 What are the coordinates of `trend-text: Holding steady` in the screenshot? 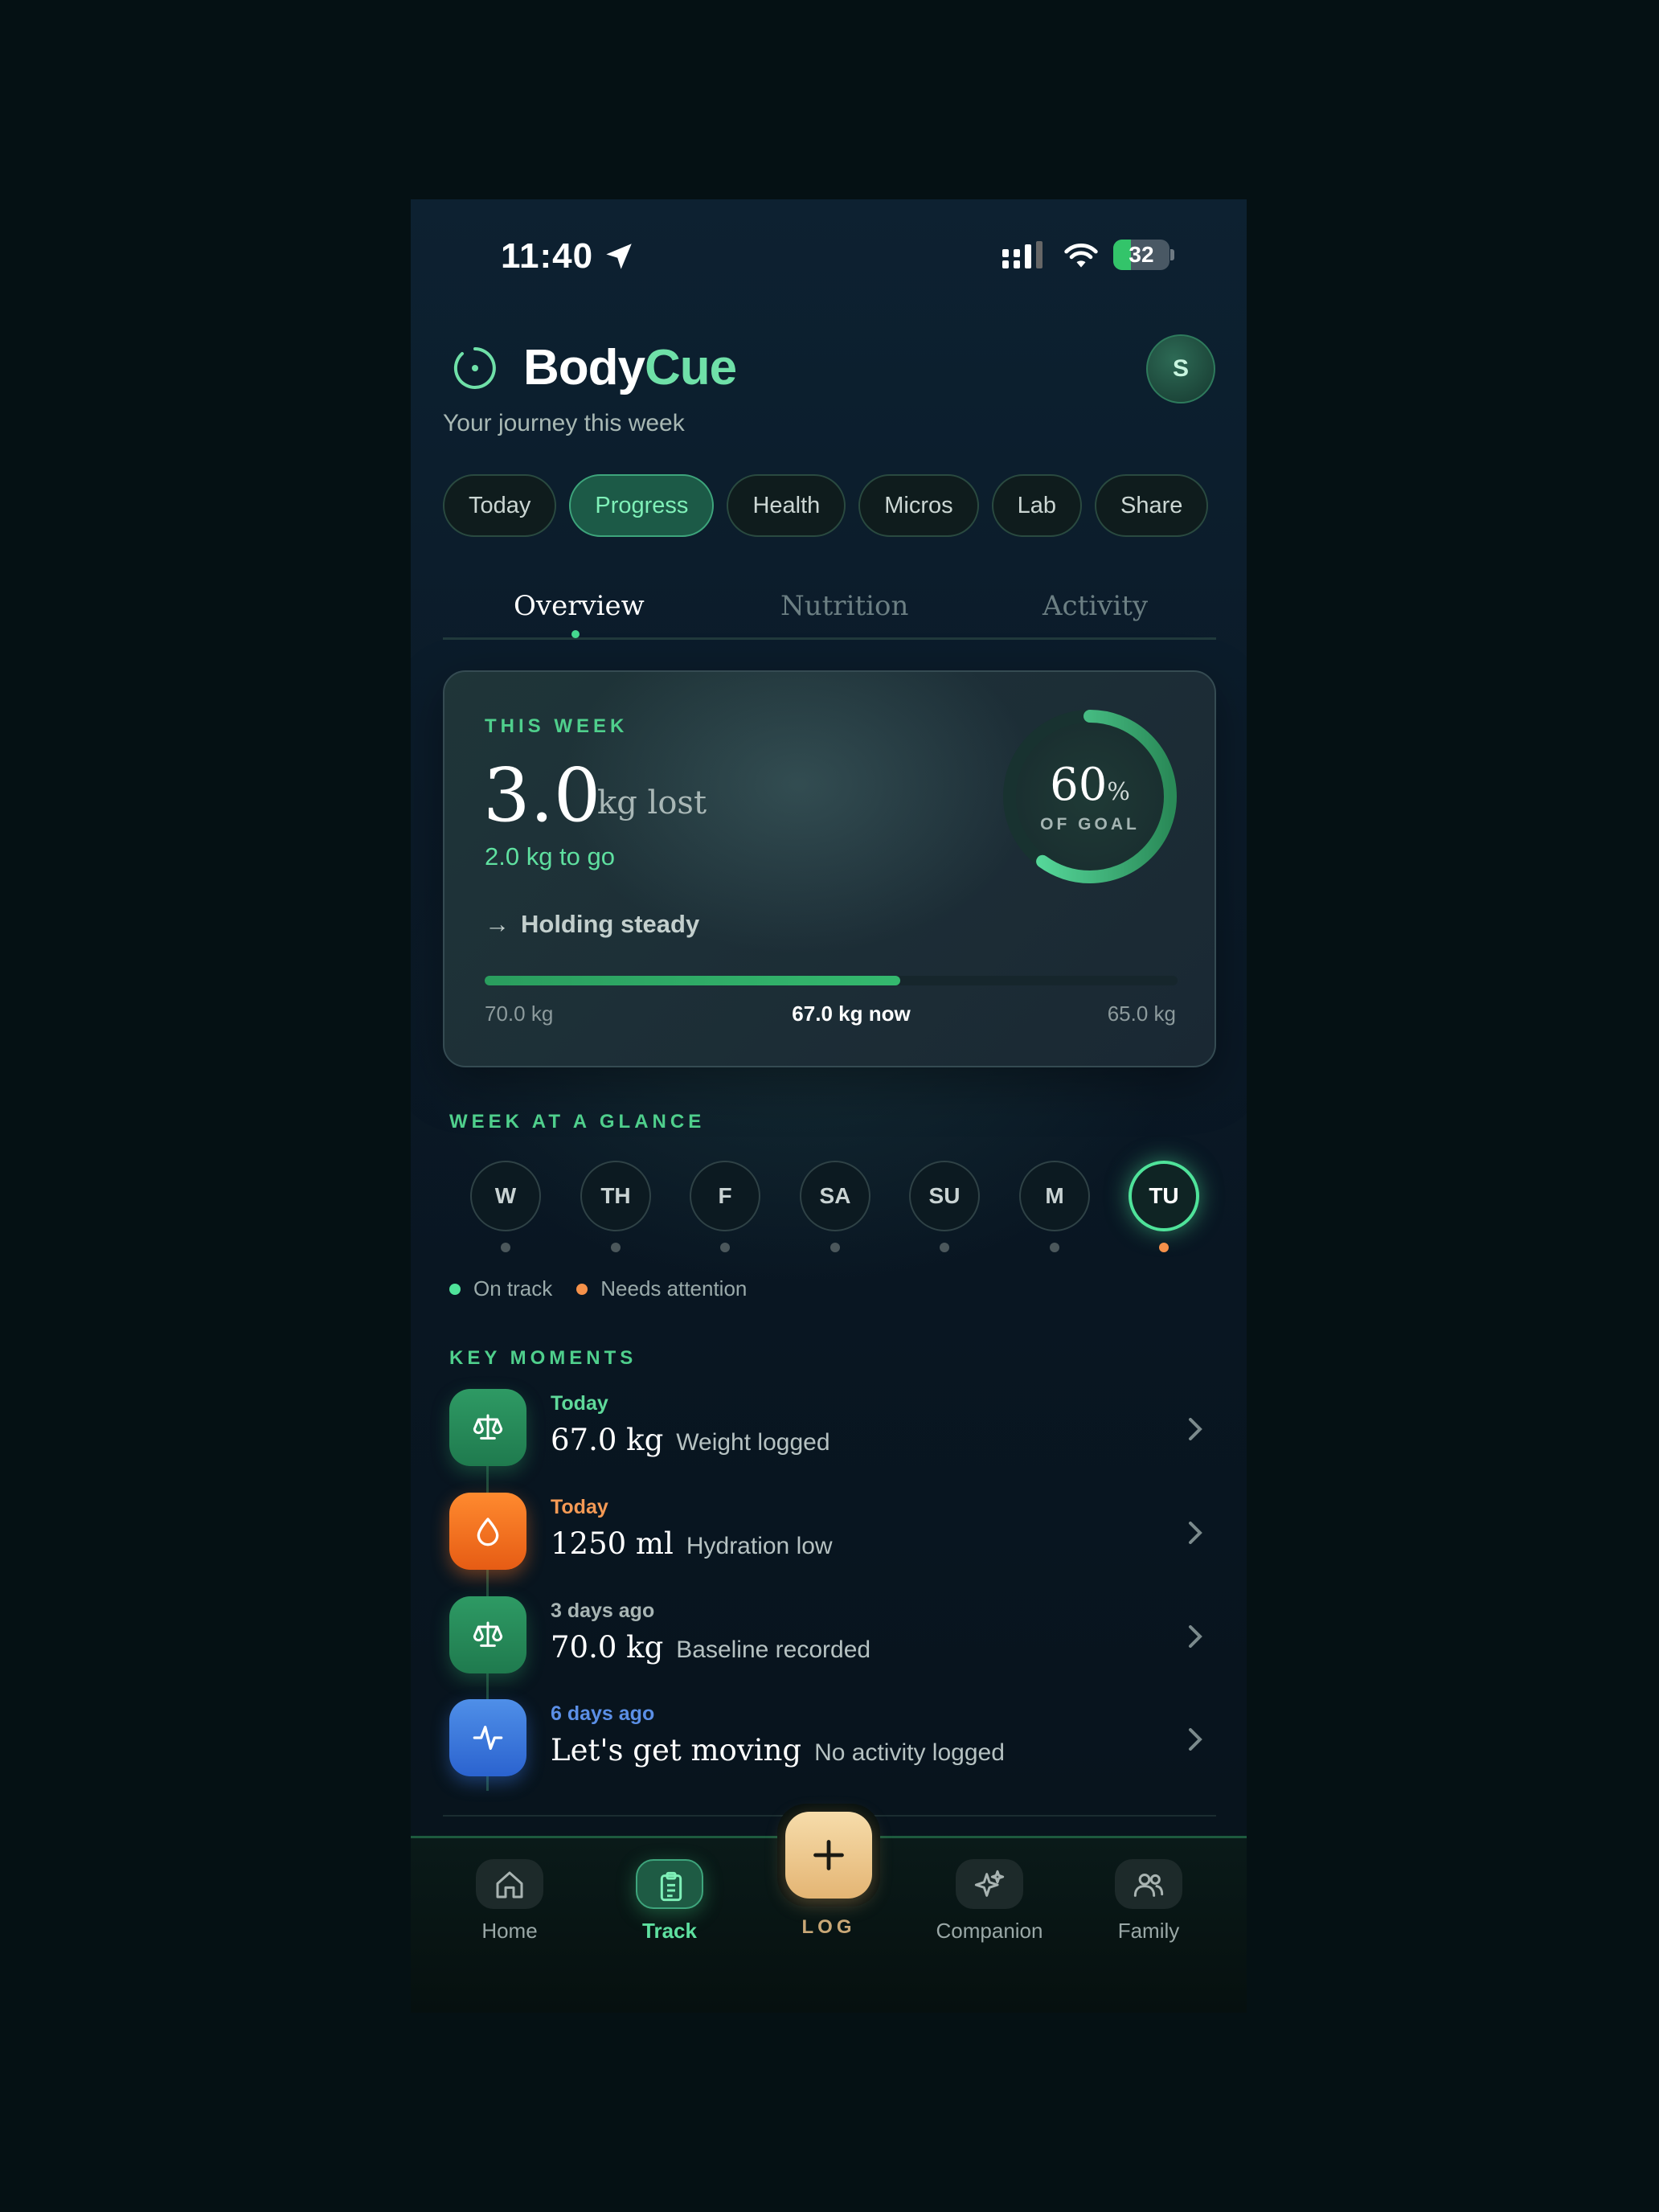 It's located at (610, 924).